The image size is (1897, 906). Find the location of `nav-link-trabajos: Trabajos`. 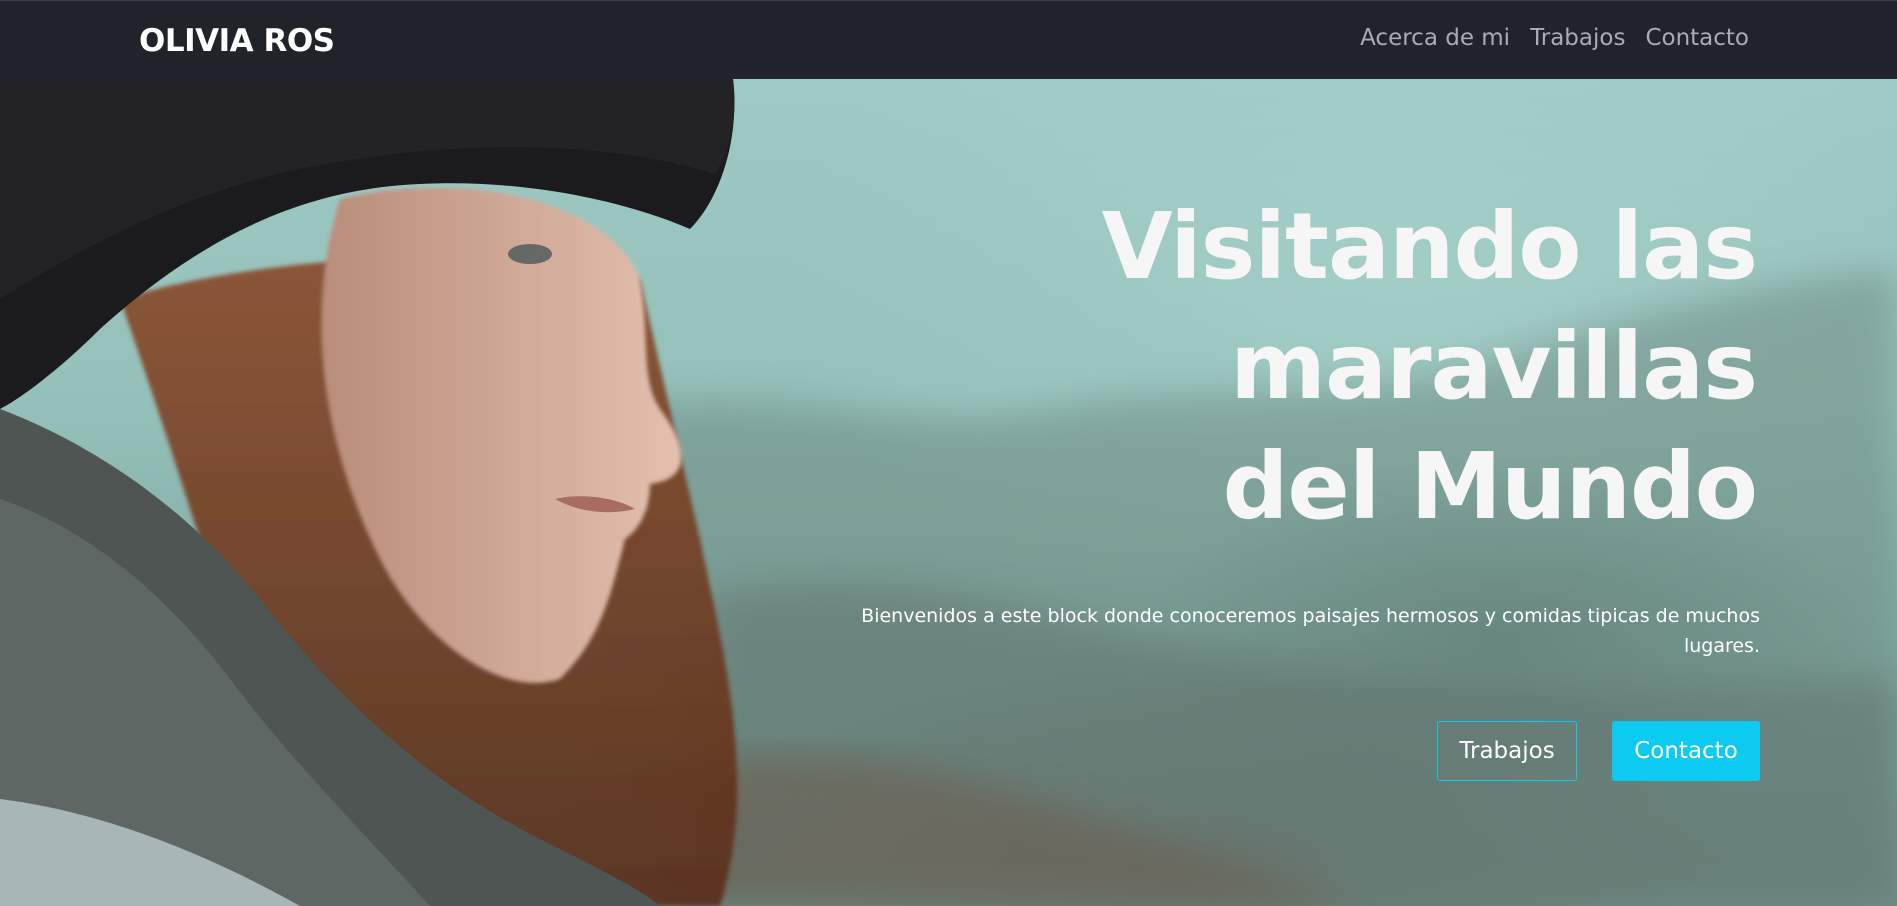

nav-link-trabajos: Trabajos is located at coordinates (1577, 38).